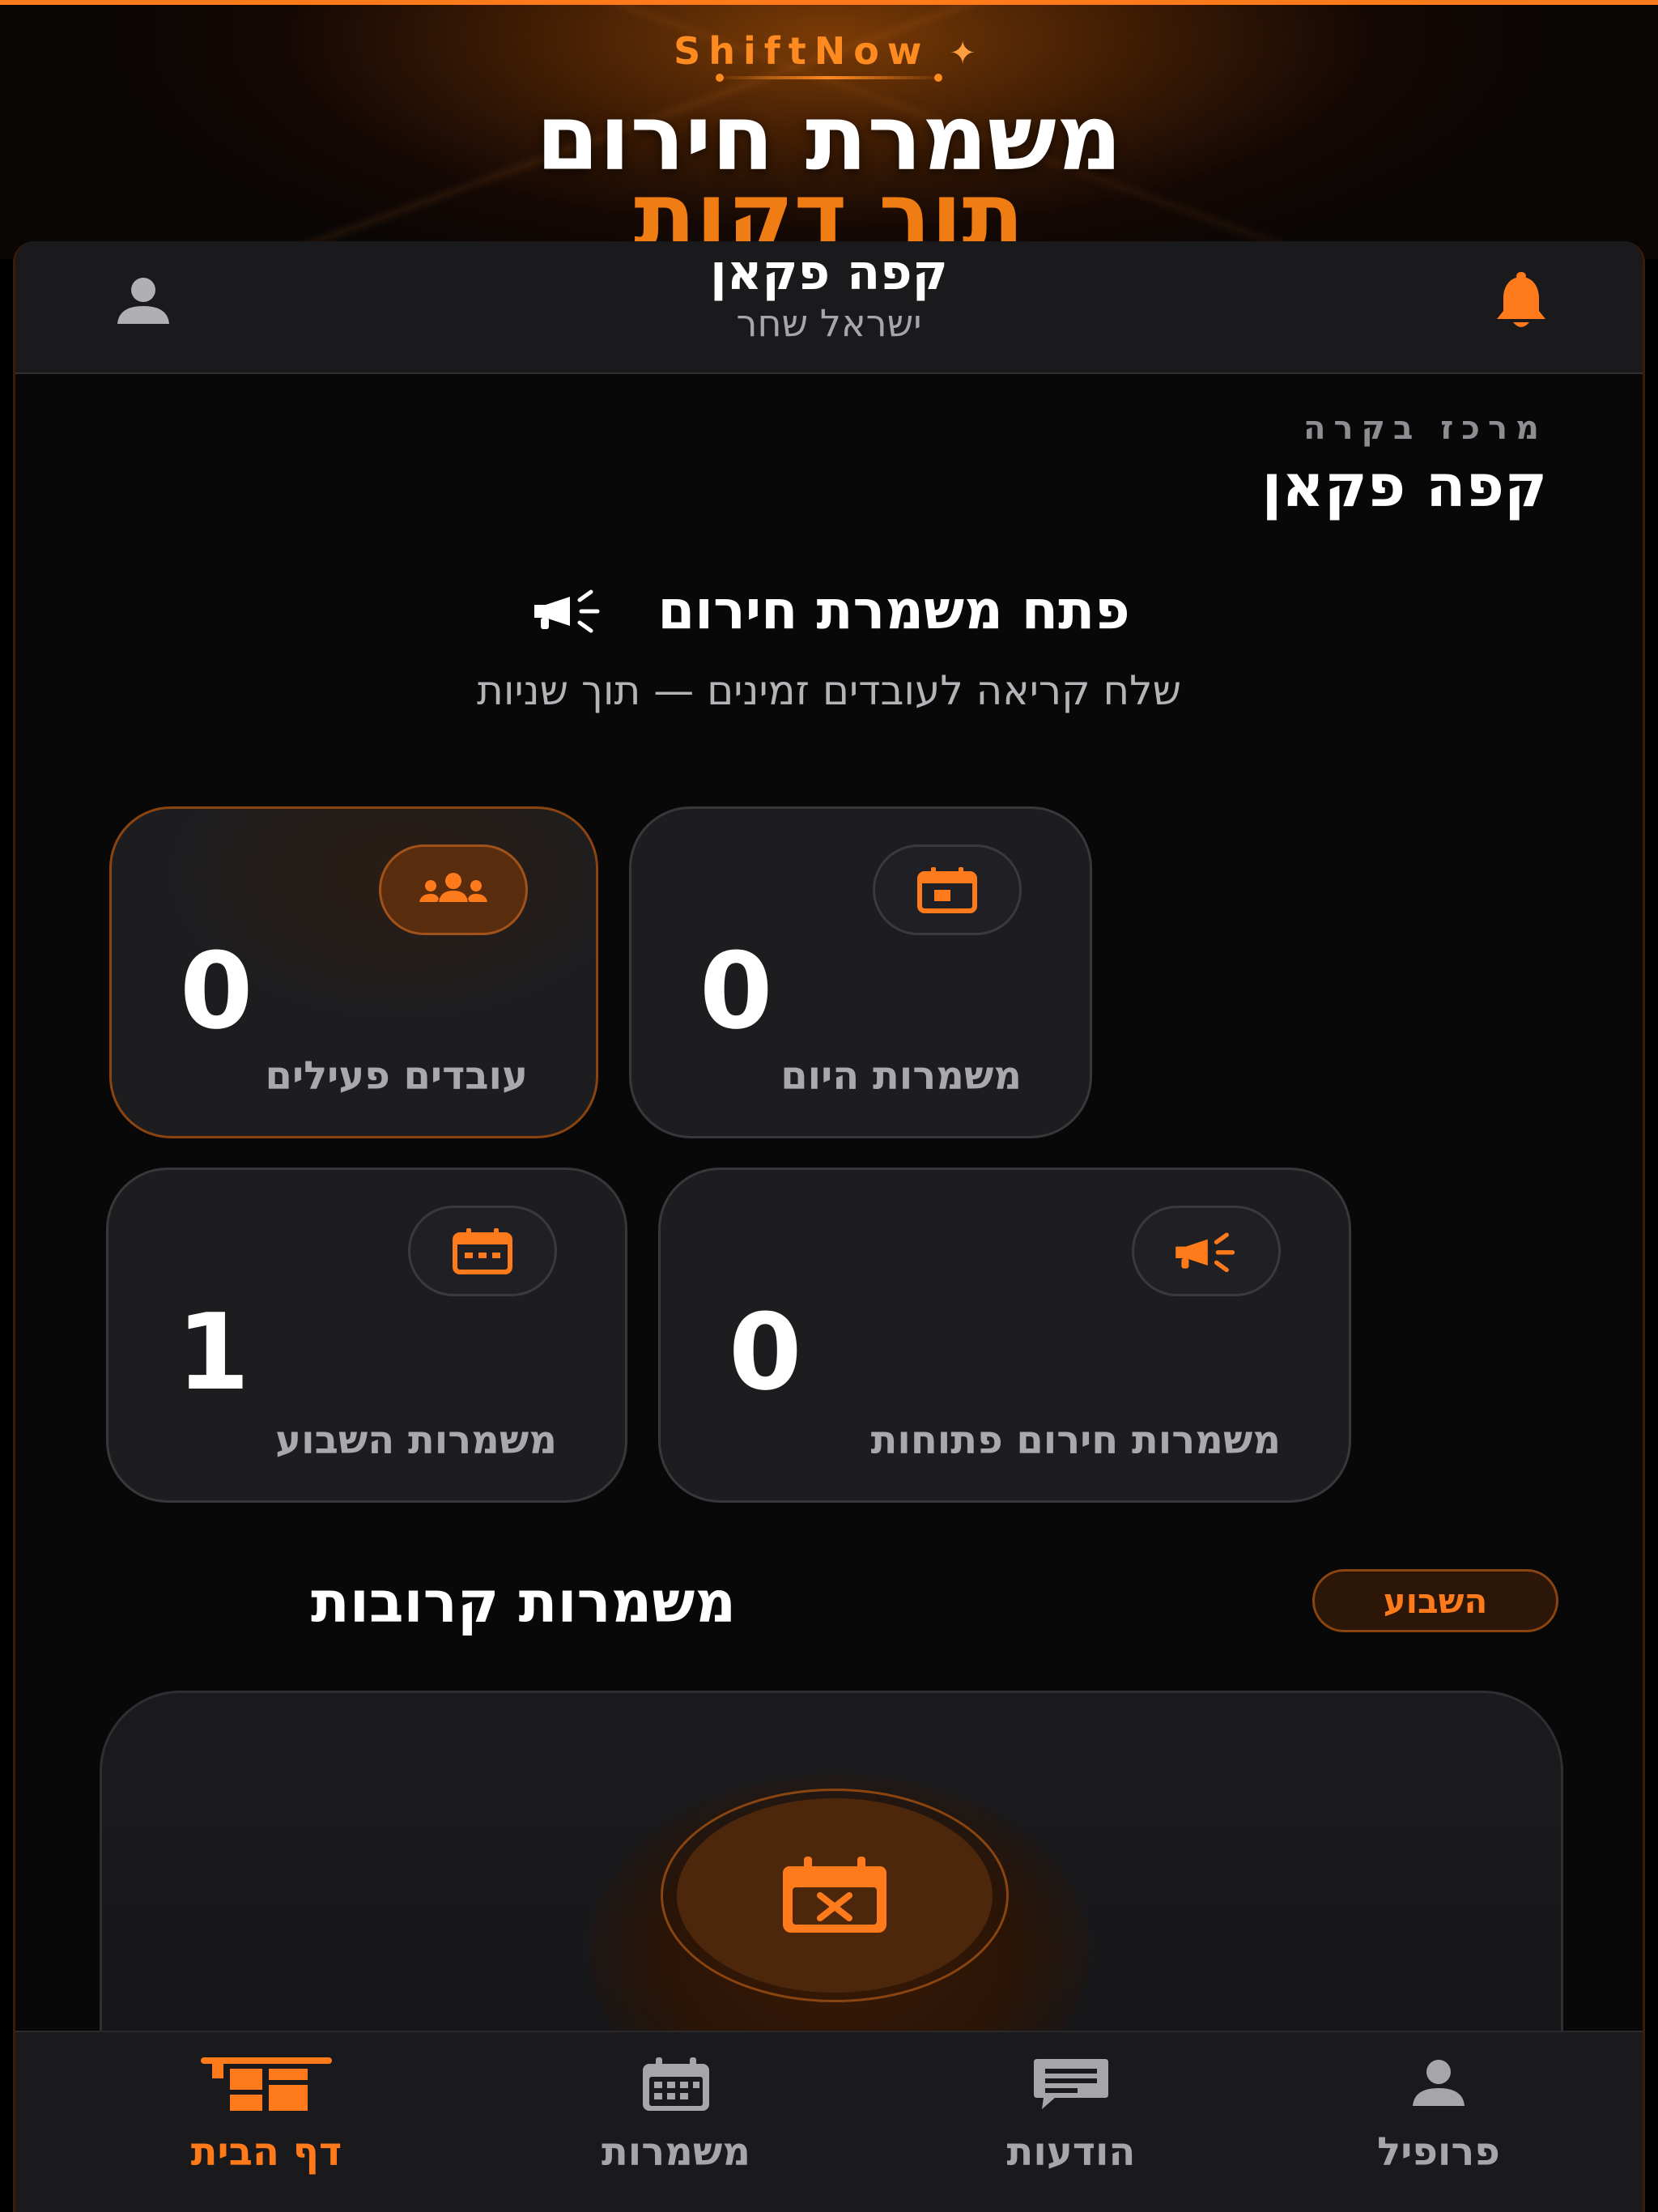  Describe the element at coordinates (893, 610) in the screenshot. I see `emergency-button-label: פתח משמרת חירום` at that location.